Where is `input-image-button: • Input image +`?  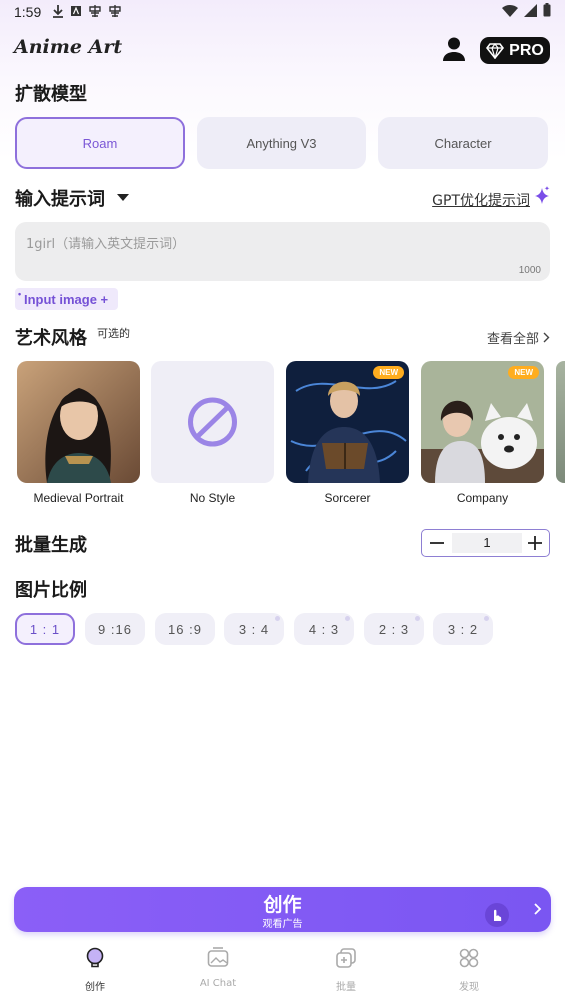
input-image-button: • Input image + is located at coordinates (67, 299).